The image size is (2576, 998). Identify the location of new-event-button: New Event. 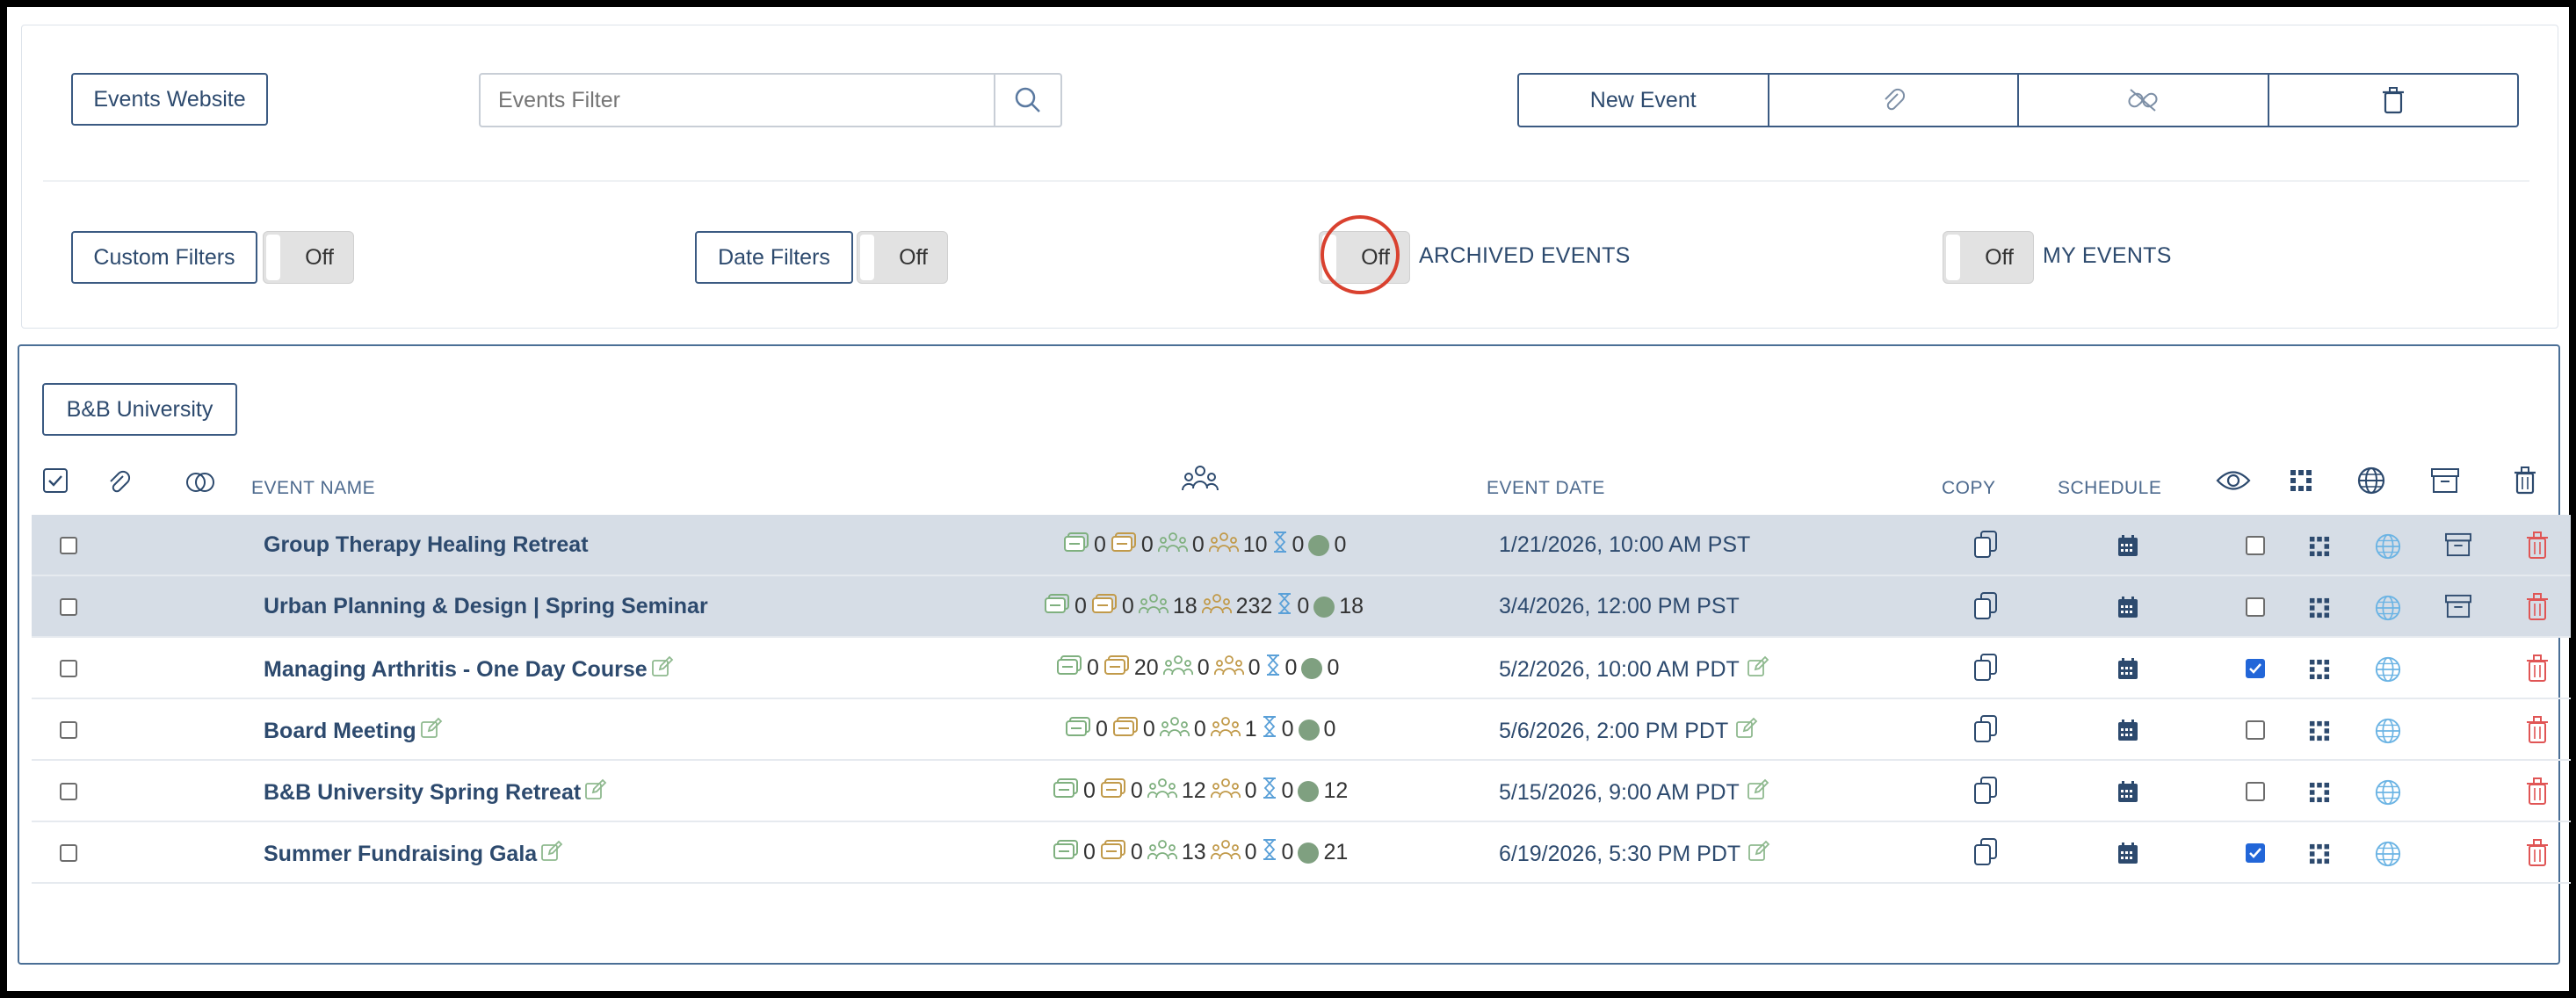
(1644, 101).